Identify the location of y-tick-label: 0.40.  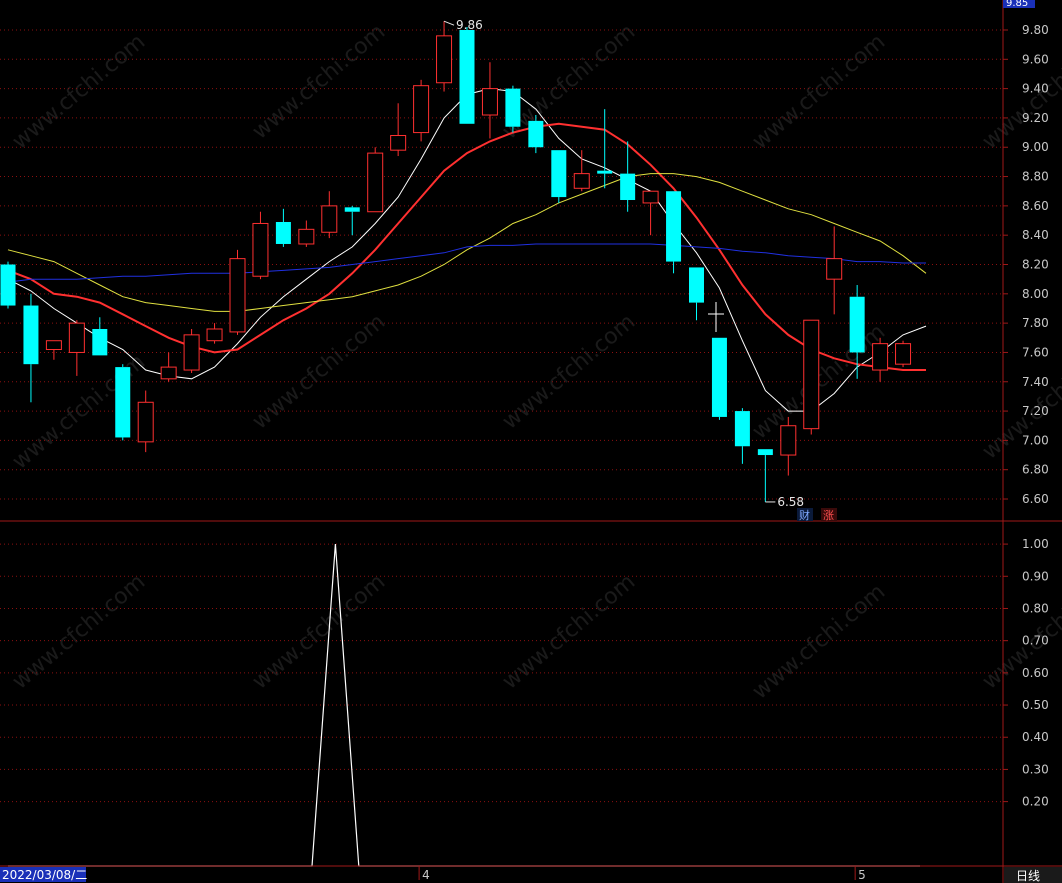
(1035, 737).